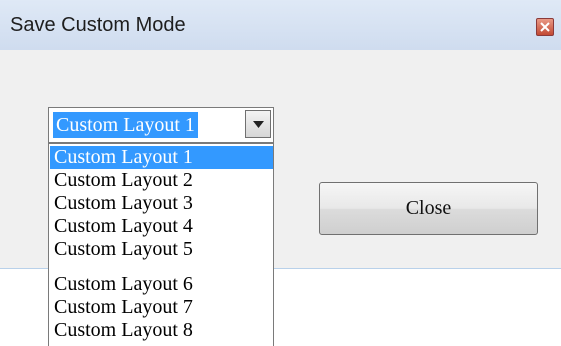 The image size is (561, 346). What do you see at coordinates (125, 125) in the screenshot?
I see `layout-select-value: Custom Layout 1` at bounding box center [125, 125].